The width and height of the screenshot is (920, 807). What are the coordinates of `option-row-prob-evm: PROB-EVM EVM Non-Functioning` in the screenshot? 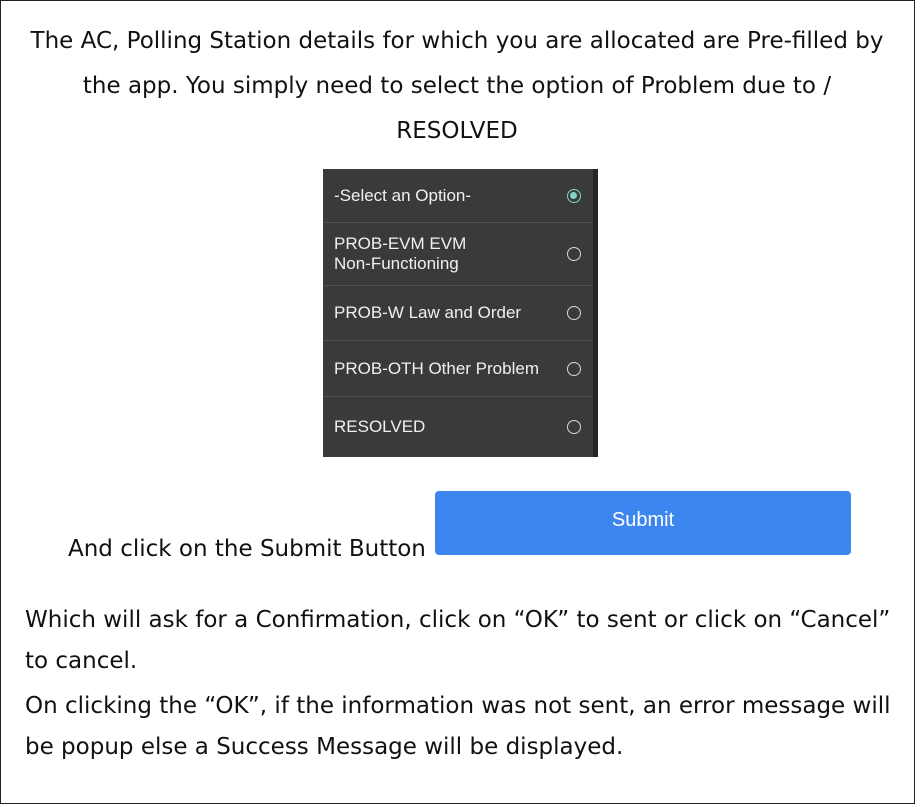 It's located at (458, 254).